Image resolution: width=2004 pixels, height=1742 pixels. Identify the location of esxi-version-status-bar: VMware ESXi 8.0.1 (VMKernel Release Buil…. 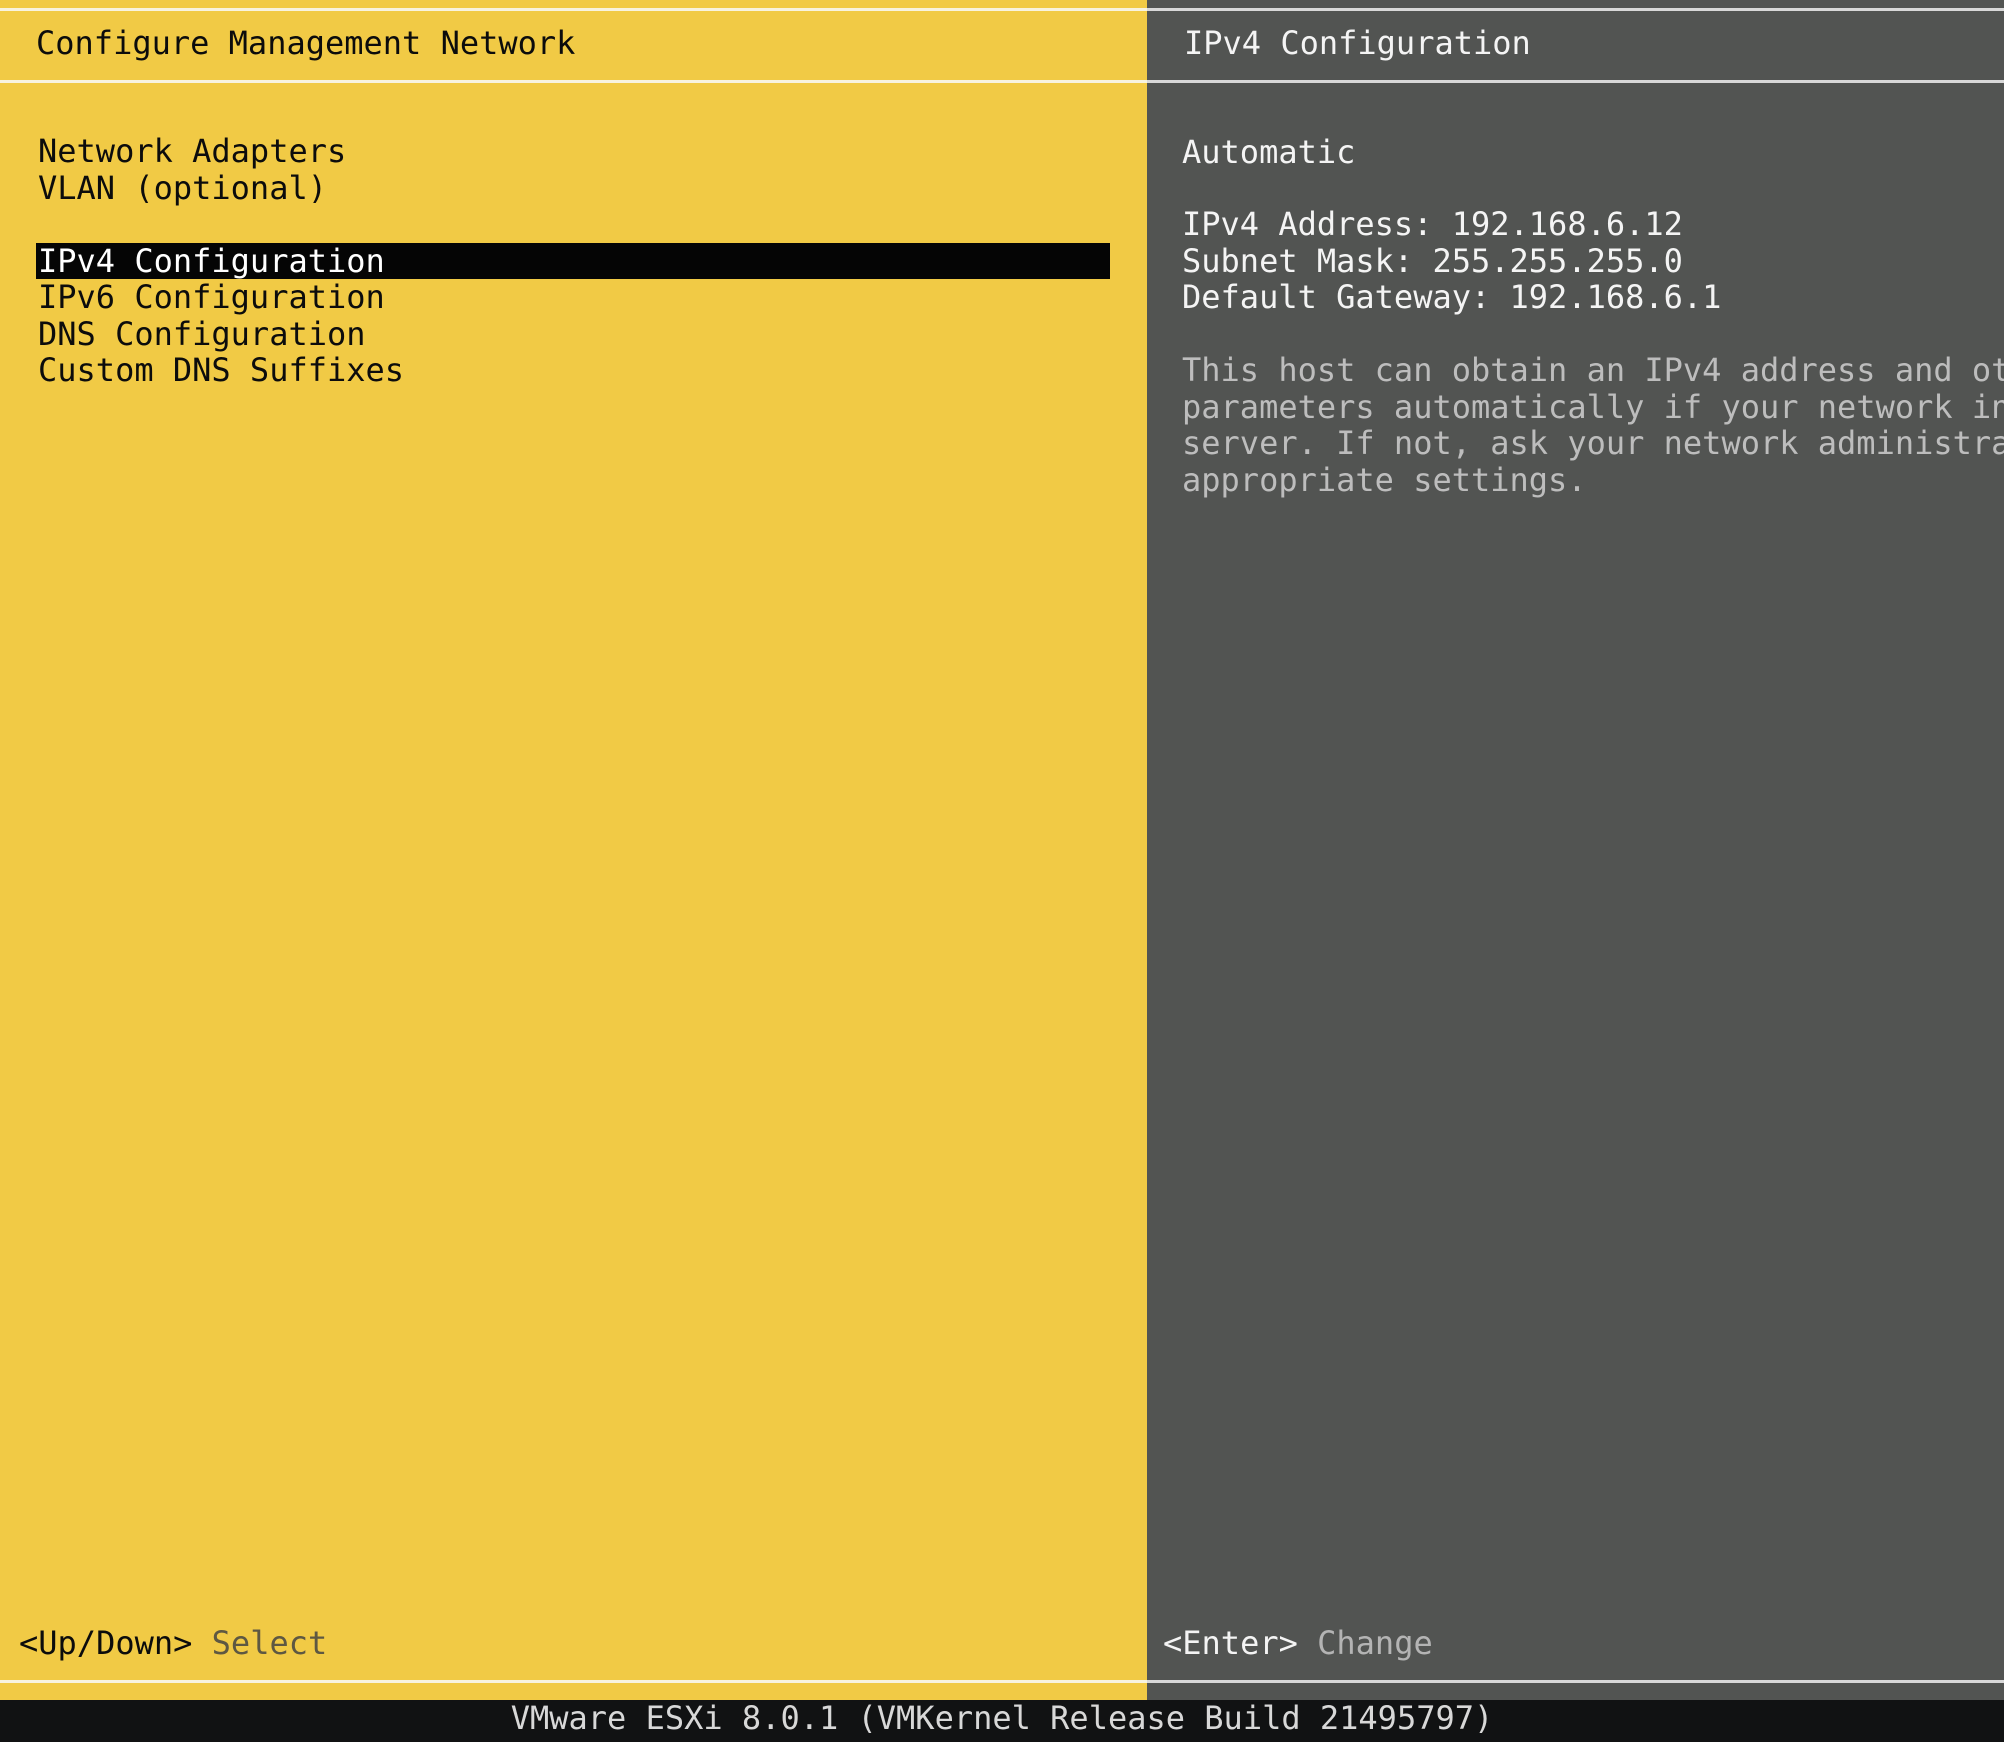
(1002, 1721).